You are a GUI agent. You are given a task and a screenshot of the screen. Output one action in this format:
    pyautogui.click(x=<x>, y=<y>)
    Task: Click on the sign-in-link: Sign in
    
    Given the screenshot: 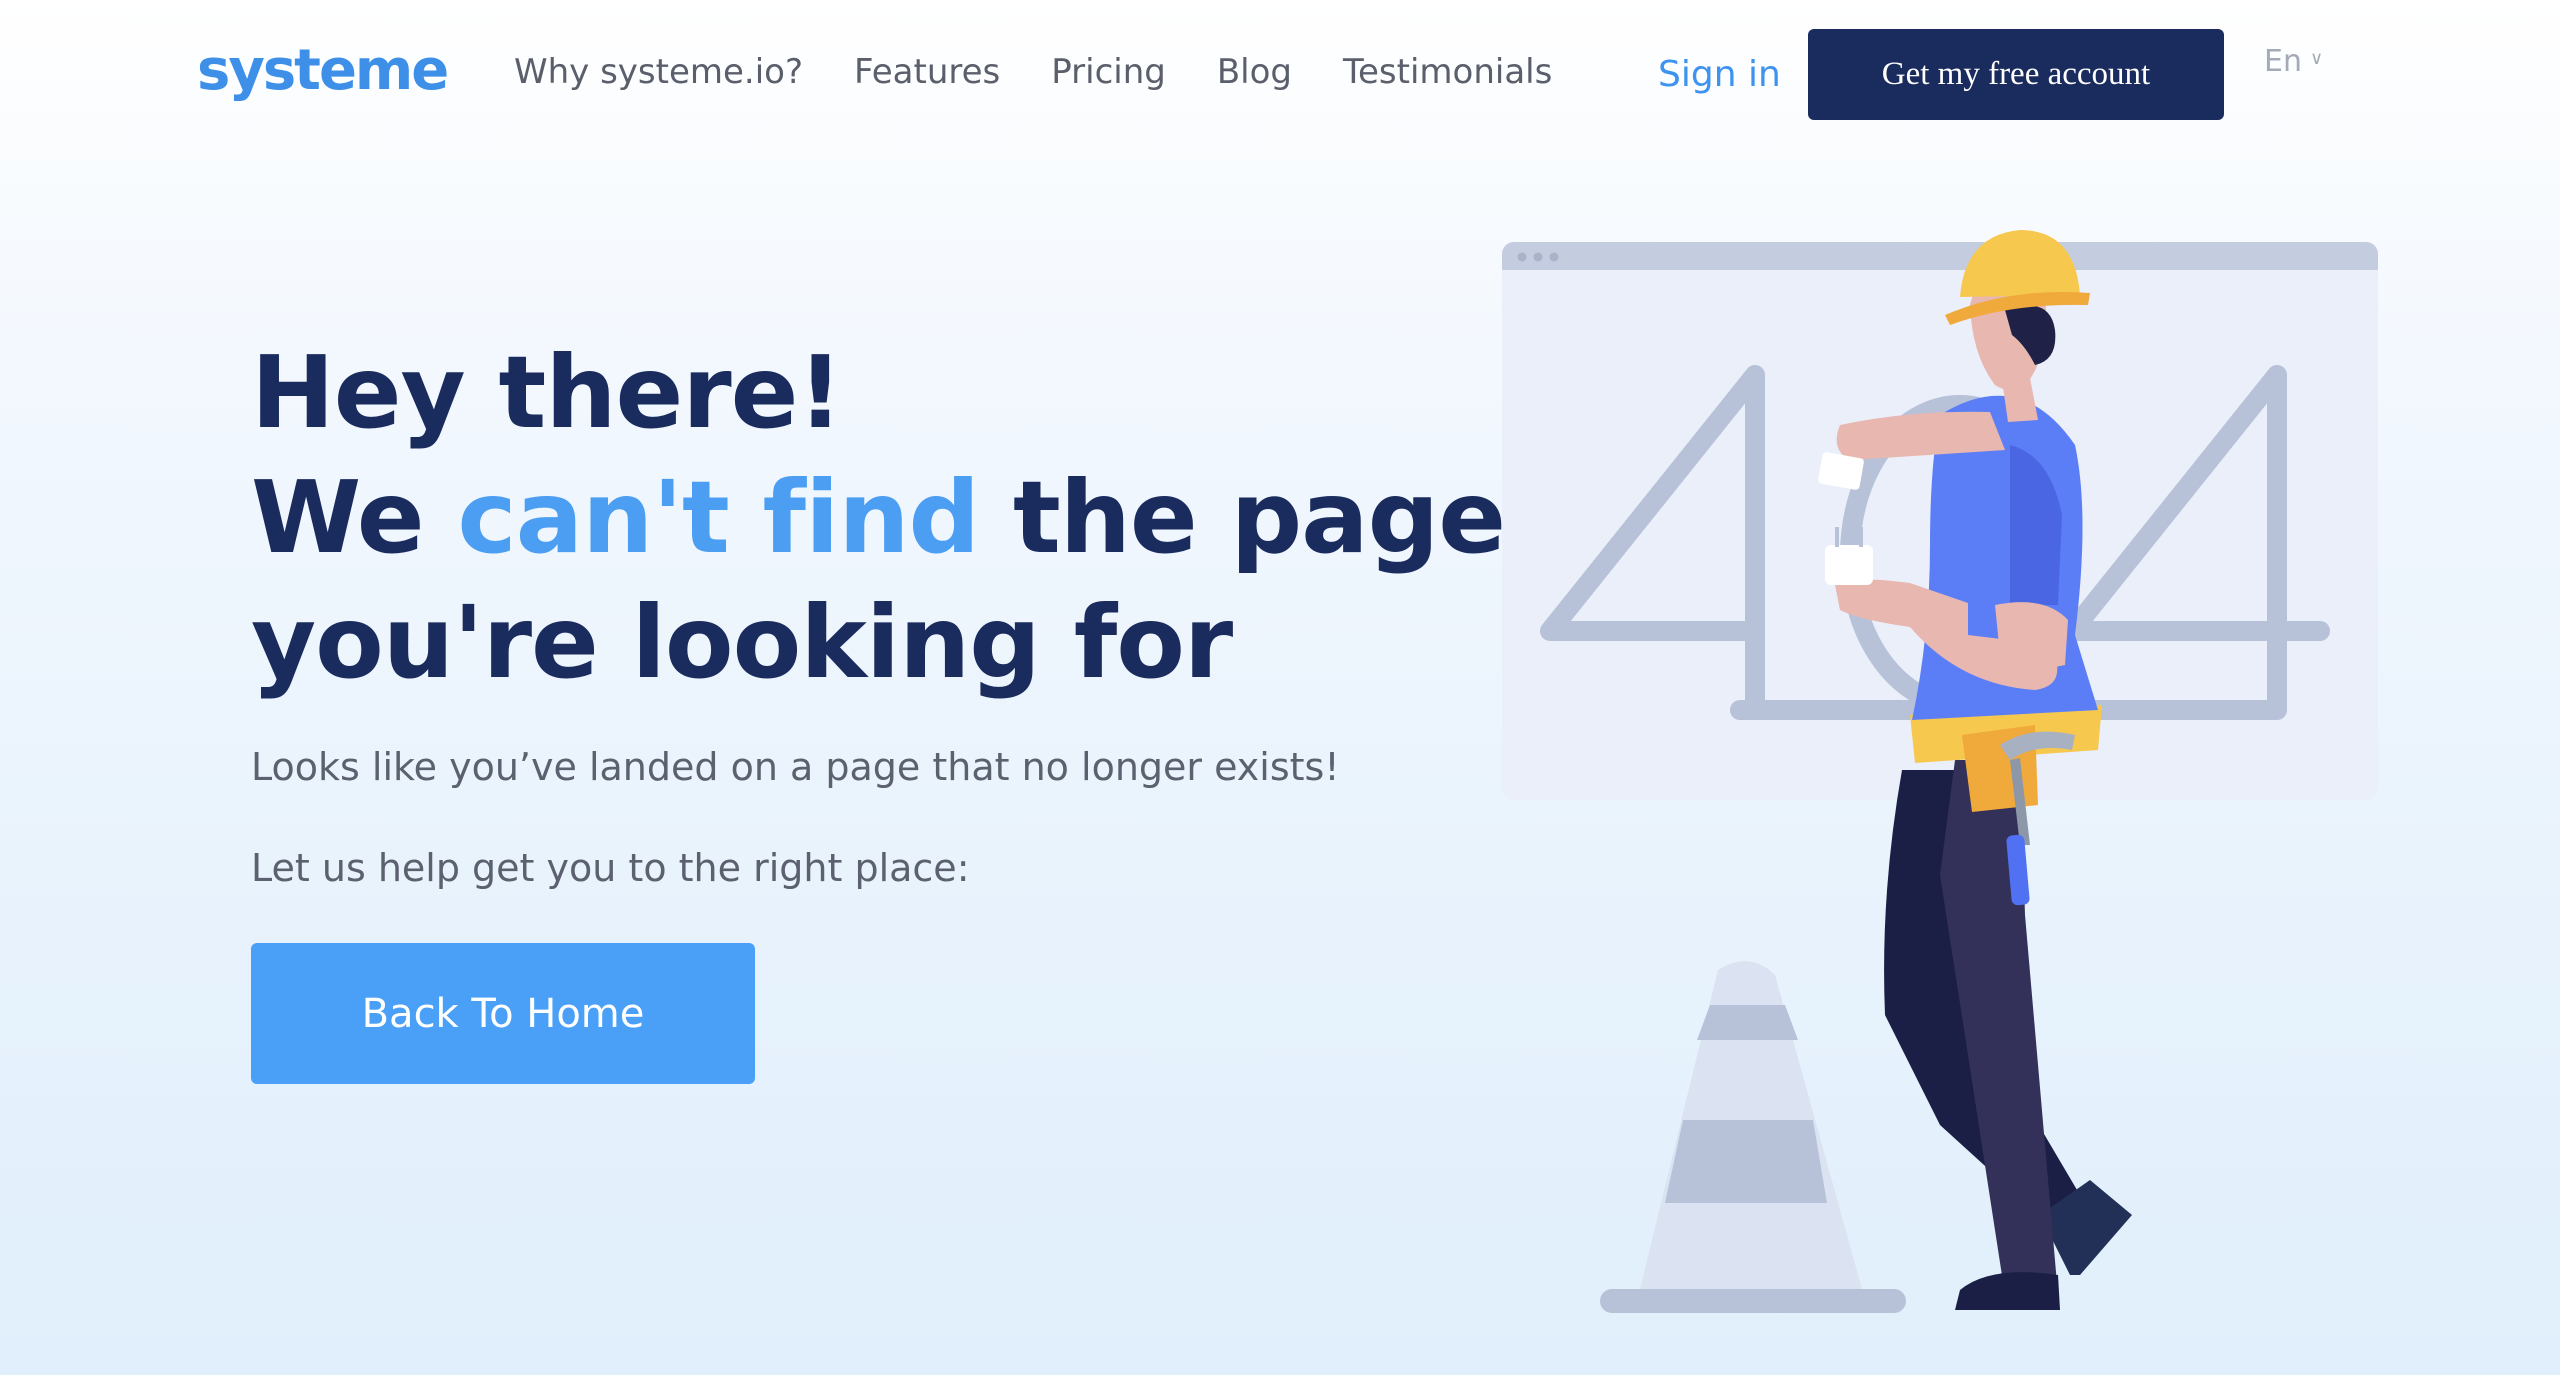 What is the action you would take?
    pyautogui.click(x=1719, y=74)
    